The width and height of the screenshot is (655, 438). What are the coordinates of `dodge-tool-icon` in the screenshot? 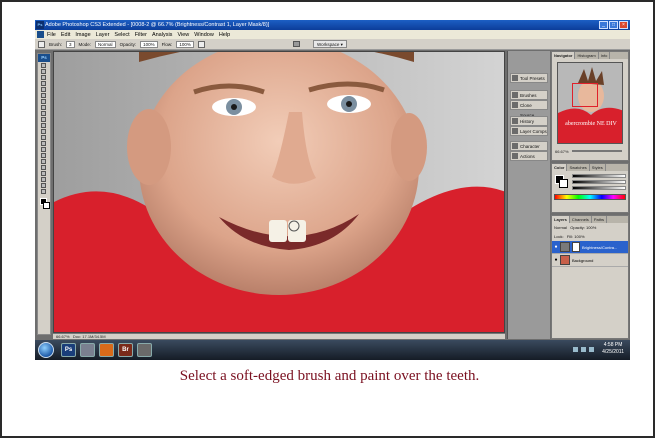 It's located at (43, 143).